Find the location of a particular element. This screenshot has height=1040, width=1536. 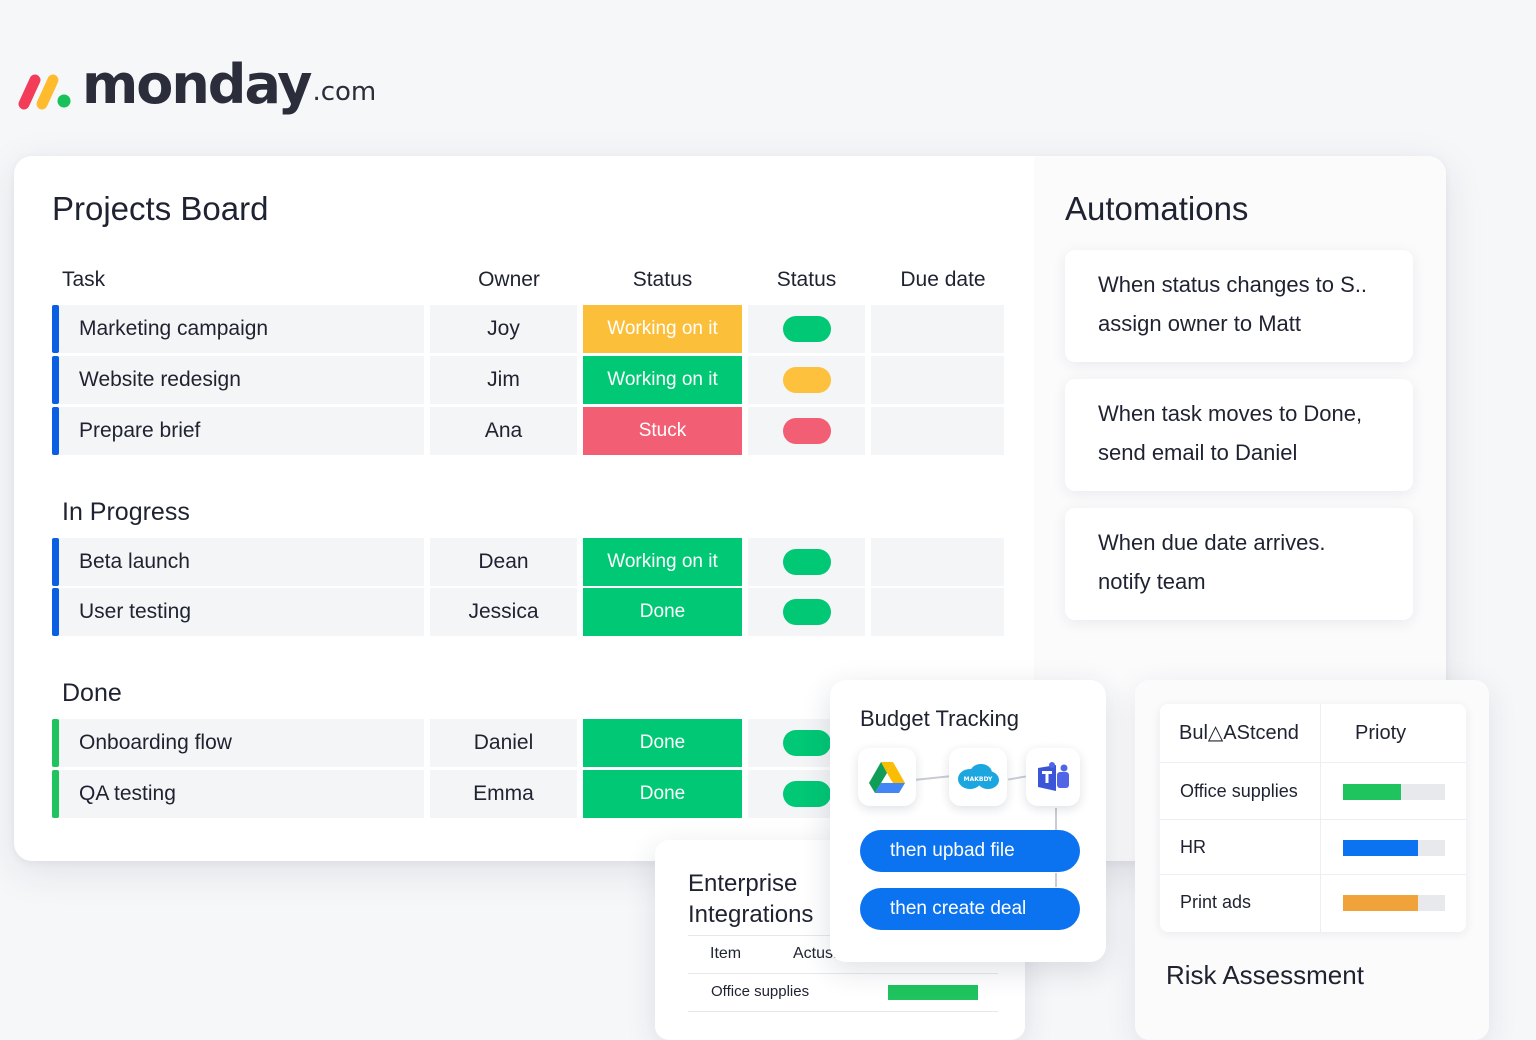

automation-card: When due date arrives. notify team is located at coordinates (1239, 564).